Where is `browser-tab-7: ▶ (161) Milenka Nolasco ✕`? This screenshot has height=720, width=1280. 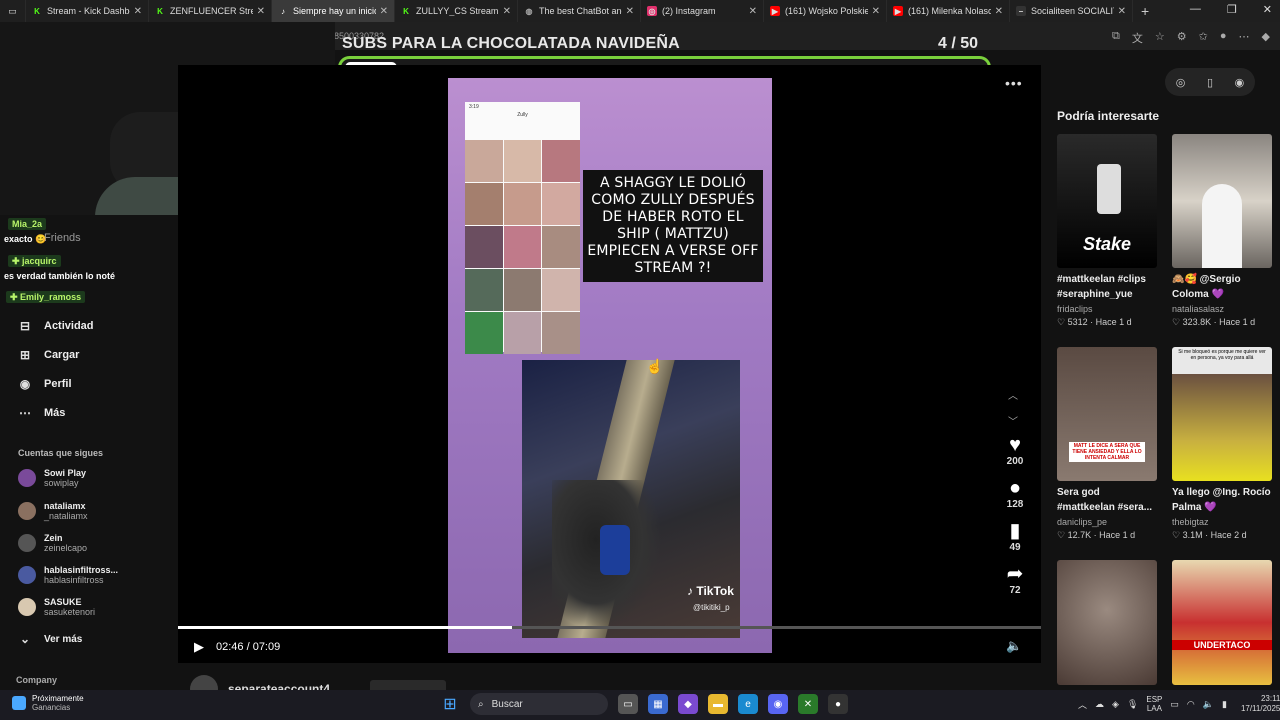
browser-tab-7: ▶ (161) Milenka Nolasco ✕ is located at coordinates (948, 11).